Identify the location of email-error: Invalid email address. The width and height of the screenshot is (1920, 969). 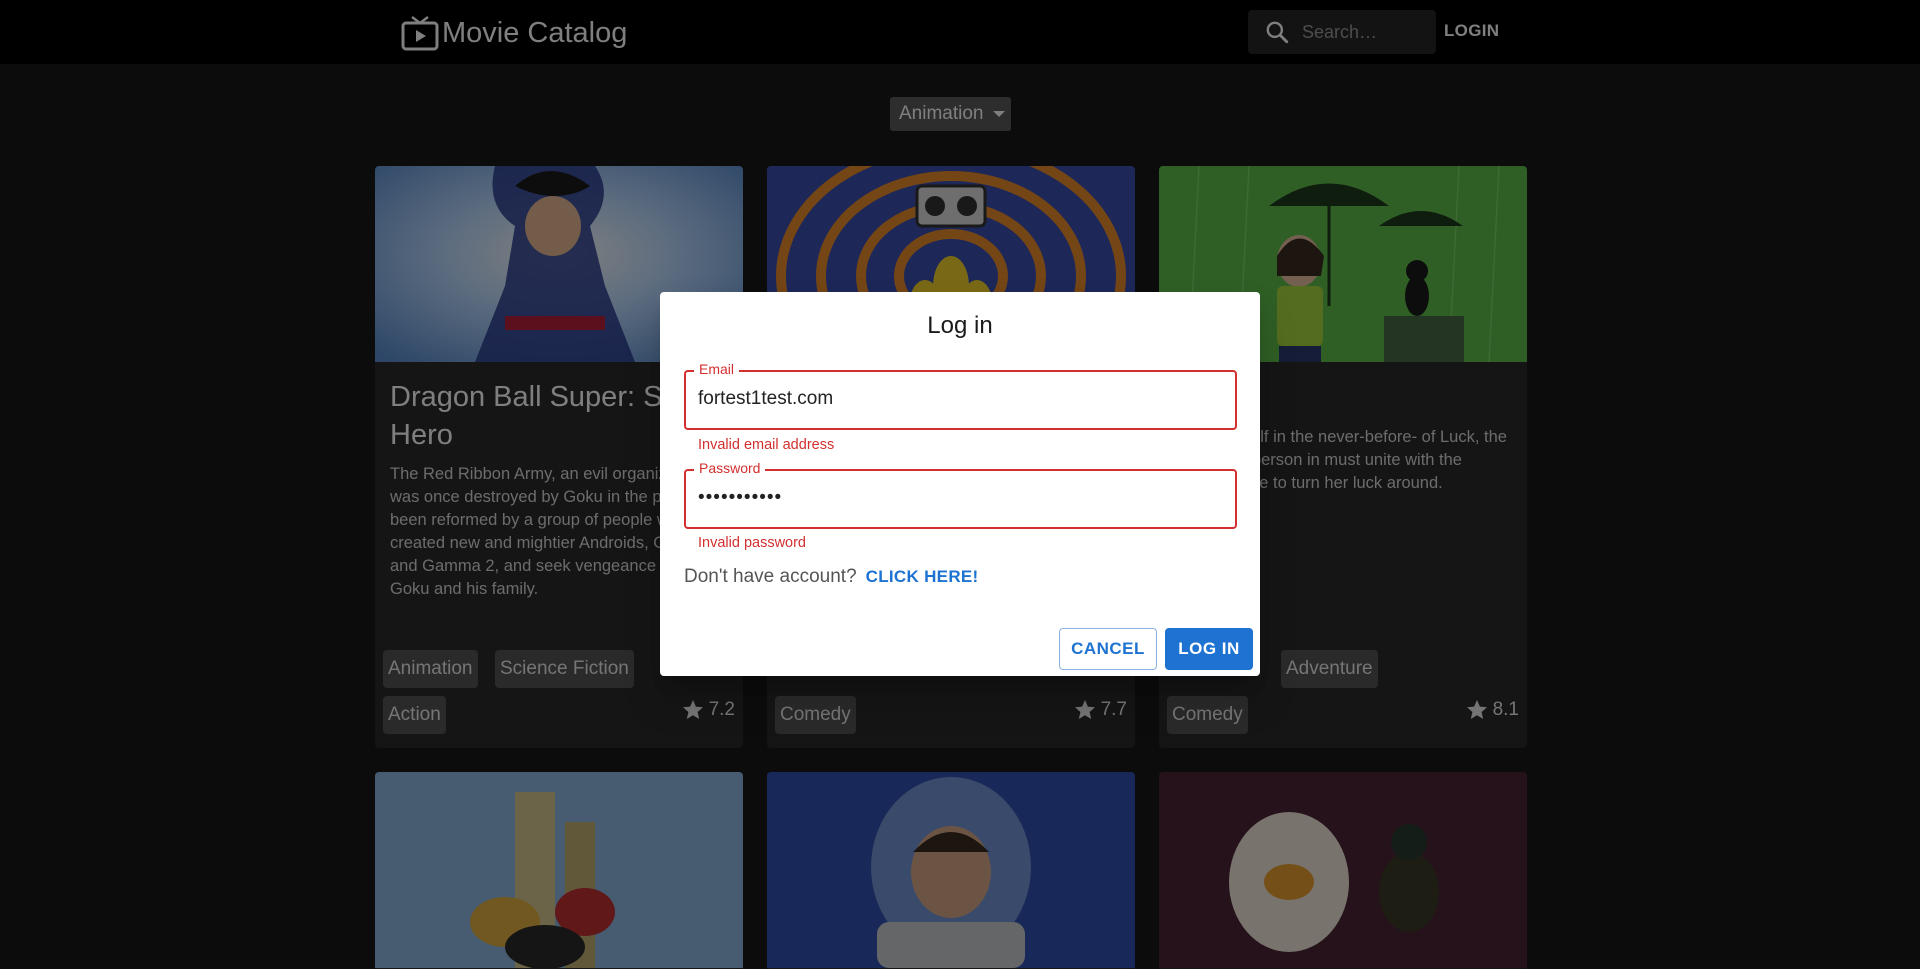
(766, 445).